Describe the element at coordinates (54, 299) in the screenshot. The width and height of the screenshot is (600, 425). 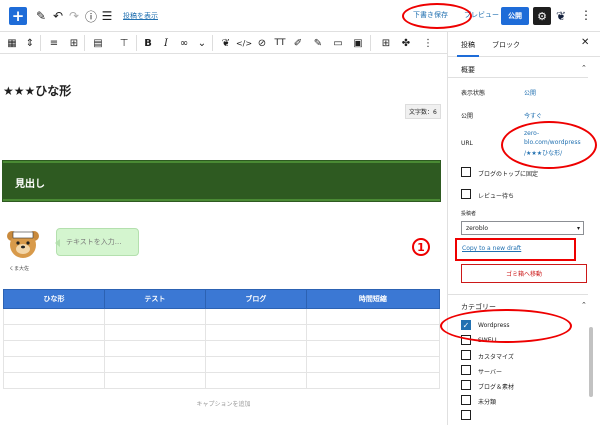
I see `table-header-cell: ひな形` at that location.